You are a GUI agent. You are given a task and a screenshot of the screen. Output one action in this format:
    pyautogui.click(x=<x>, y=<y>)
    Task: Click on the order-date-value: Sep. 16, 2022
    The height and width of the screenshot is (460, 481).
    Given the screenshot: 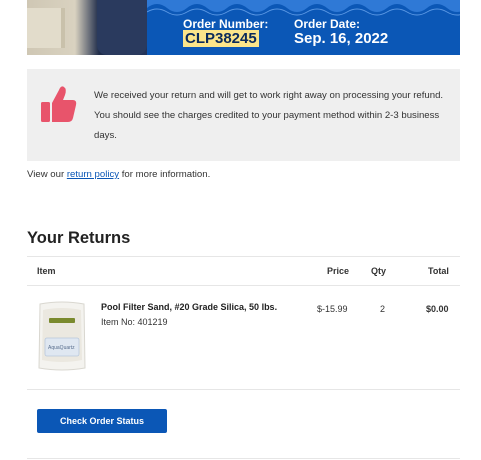 What is the action you would take?
    pyautogui.click(x=341, y=38)
    